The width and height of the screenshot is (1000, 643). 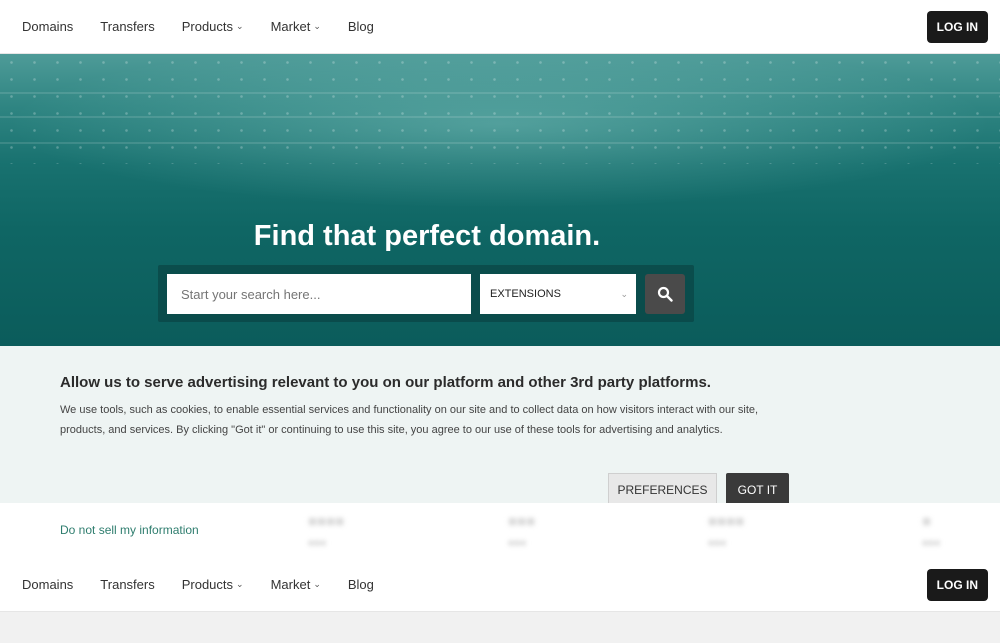 I want to click on blurred-background-content: ■■■ ■■■, so click(x=522, y=531).